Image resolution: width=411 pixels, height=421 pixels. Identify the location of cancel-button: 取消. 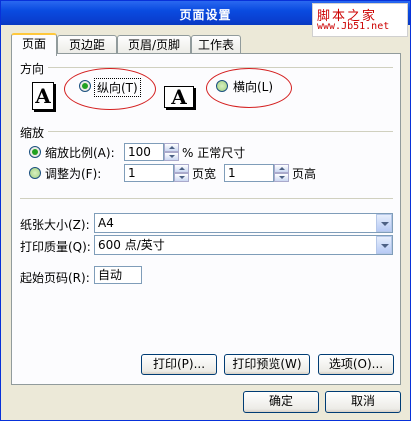
(363, 402).